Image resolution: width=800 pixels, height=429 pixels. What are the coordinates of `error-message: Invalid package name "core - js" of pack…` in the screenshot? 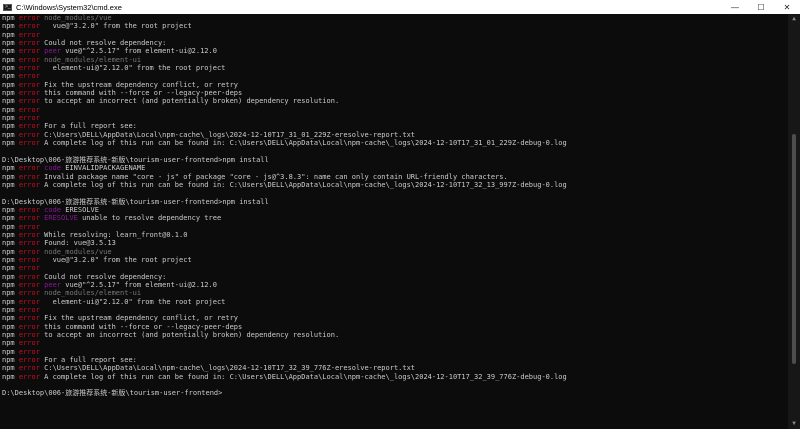 It's located at (273, 176).